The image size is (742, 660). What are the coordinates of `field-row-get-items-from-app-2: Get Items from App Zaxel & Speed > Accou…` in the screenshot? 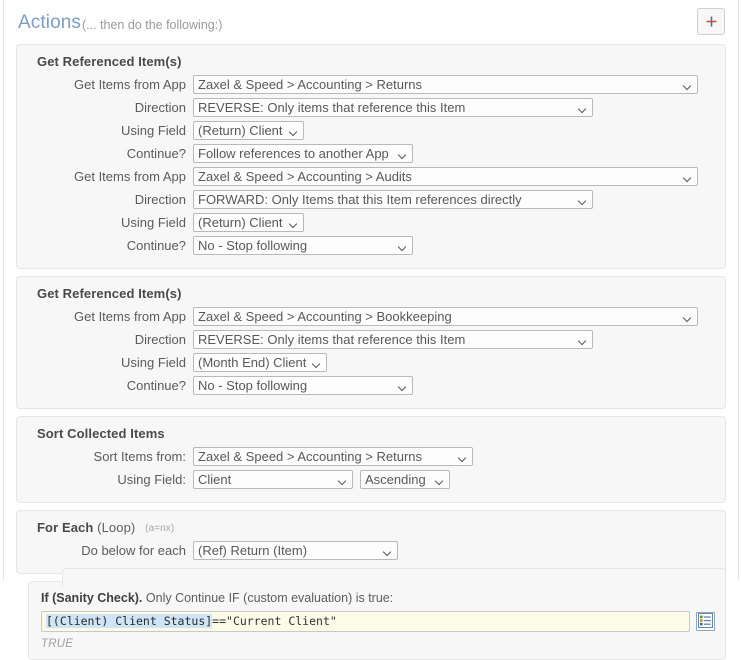 It's located at (371, 176).